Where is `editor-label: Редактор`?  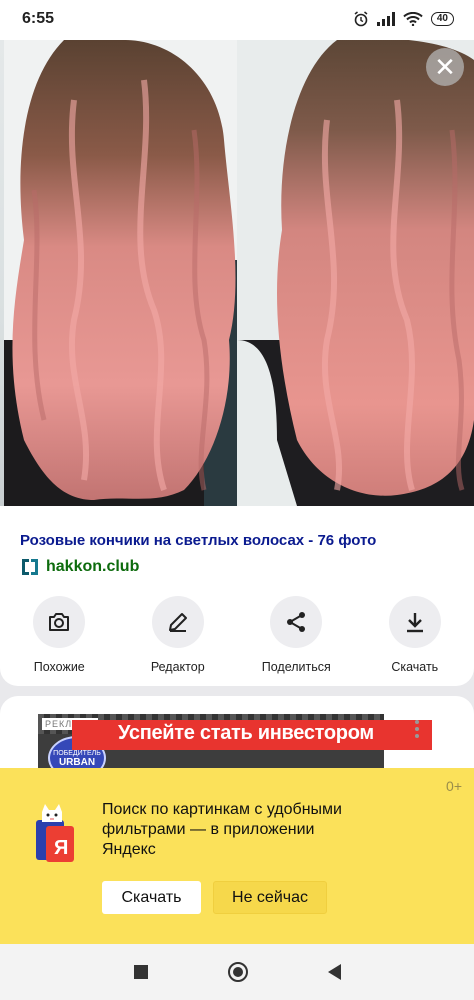 editor-label: Редактор is located at coordinates (177, 667).